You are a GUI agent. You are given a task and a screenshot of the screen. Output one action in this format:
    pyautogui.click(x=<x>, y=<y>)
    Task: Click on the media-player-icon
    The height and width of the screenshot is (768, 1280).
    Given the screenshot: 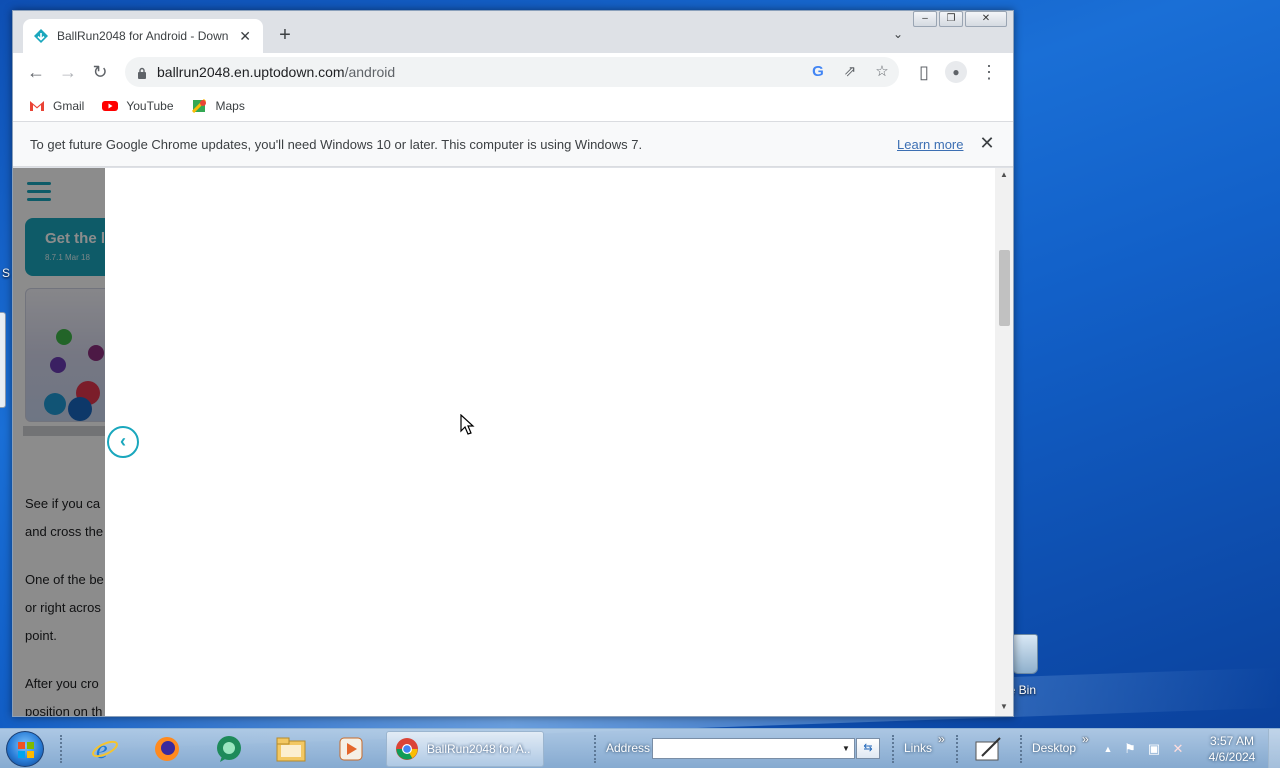 What is the action you would take?
    pyautogui.click(x=351, y=749)
    